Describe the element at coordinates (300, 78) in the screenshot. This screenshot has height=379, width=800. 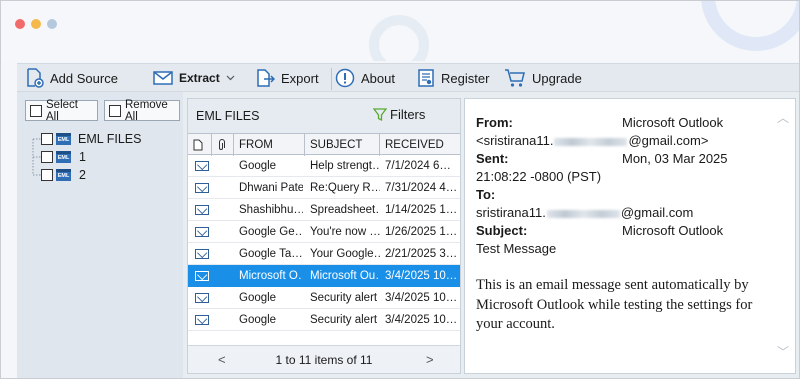
I see `export-label: Export` at that location.